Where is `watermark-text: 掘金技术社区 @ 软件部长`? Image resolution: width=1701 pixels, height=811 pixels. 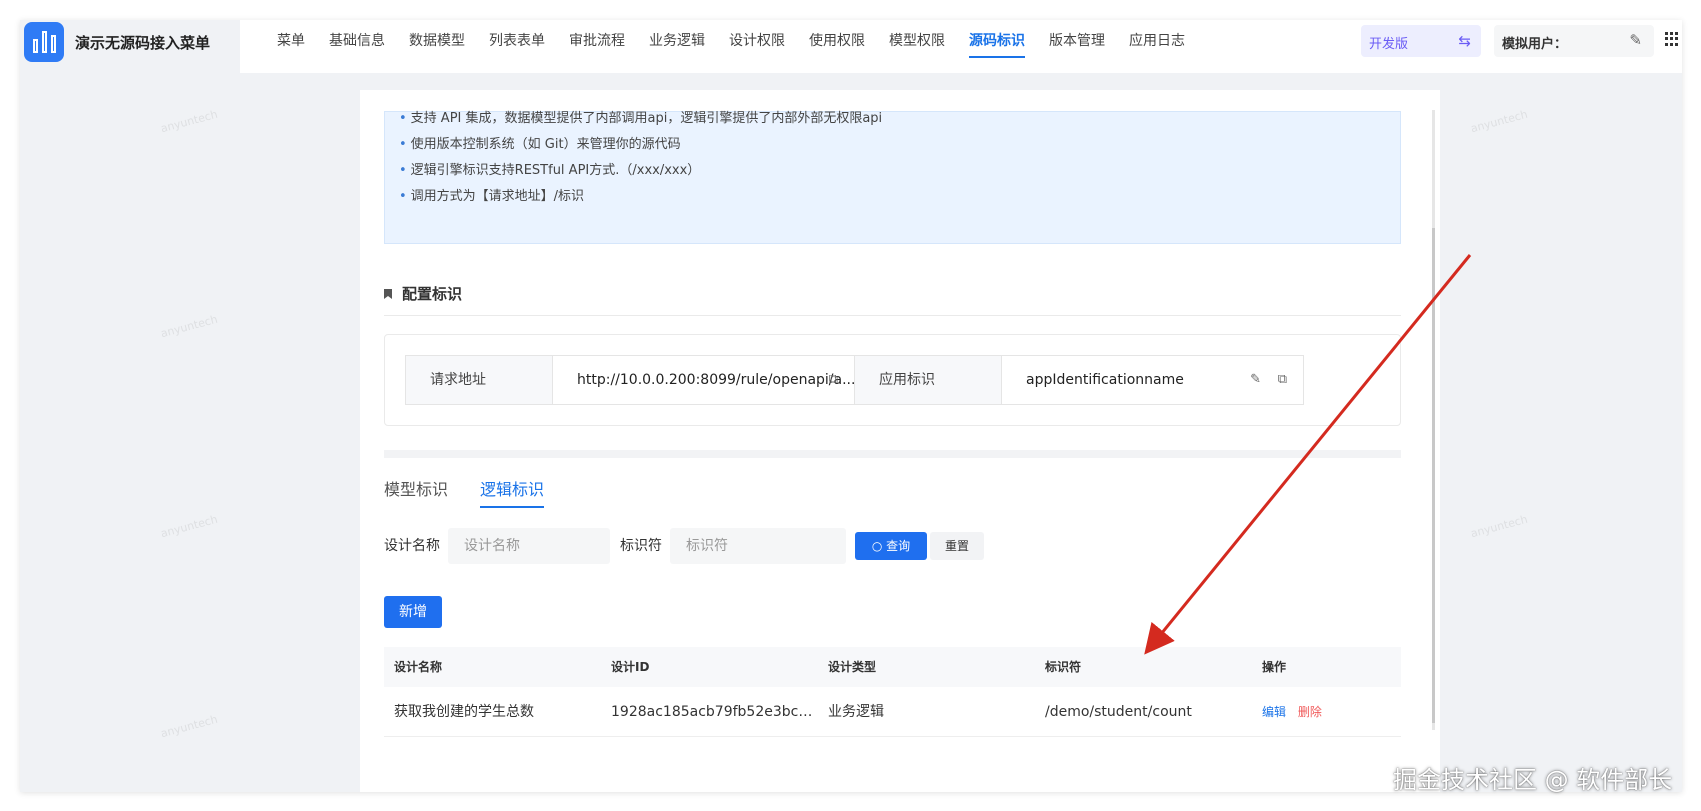 watermark-text: 掘金技术社区 @ 软件部长 is located at coordinates (1533, 780).